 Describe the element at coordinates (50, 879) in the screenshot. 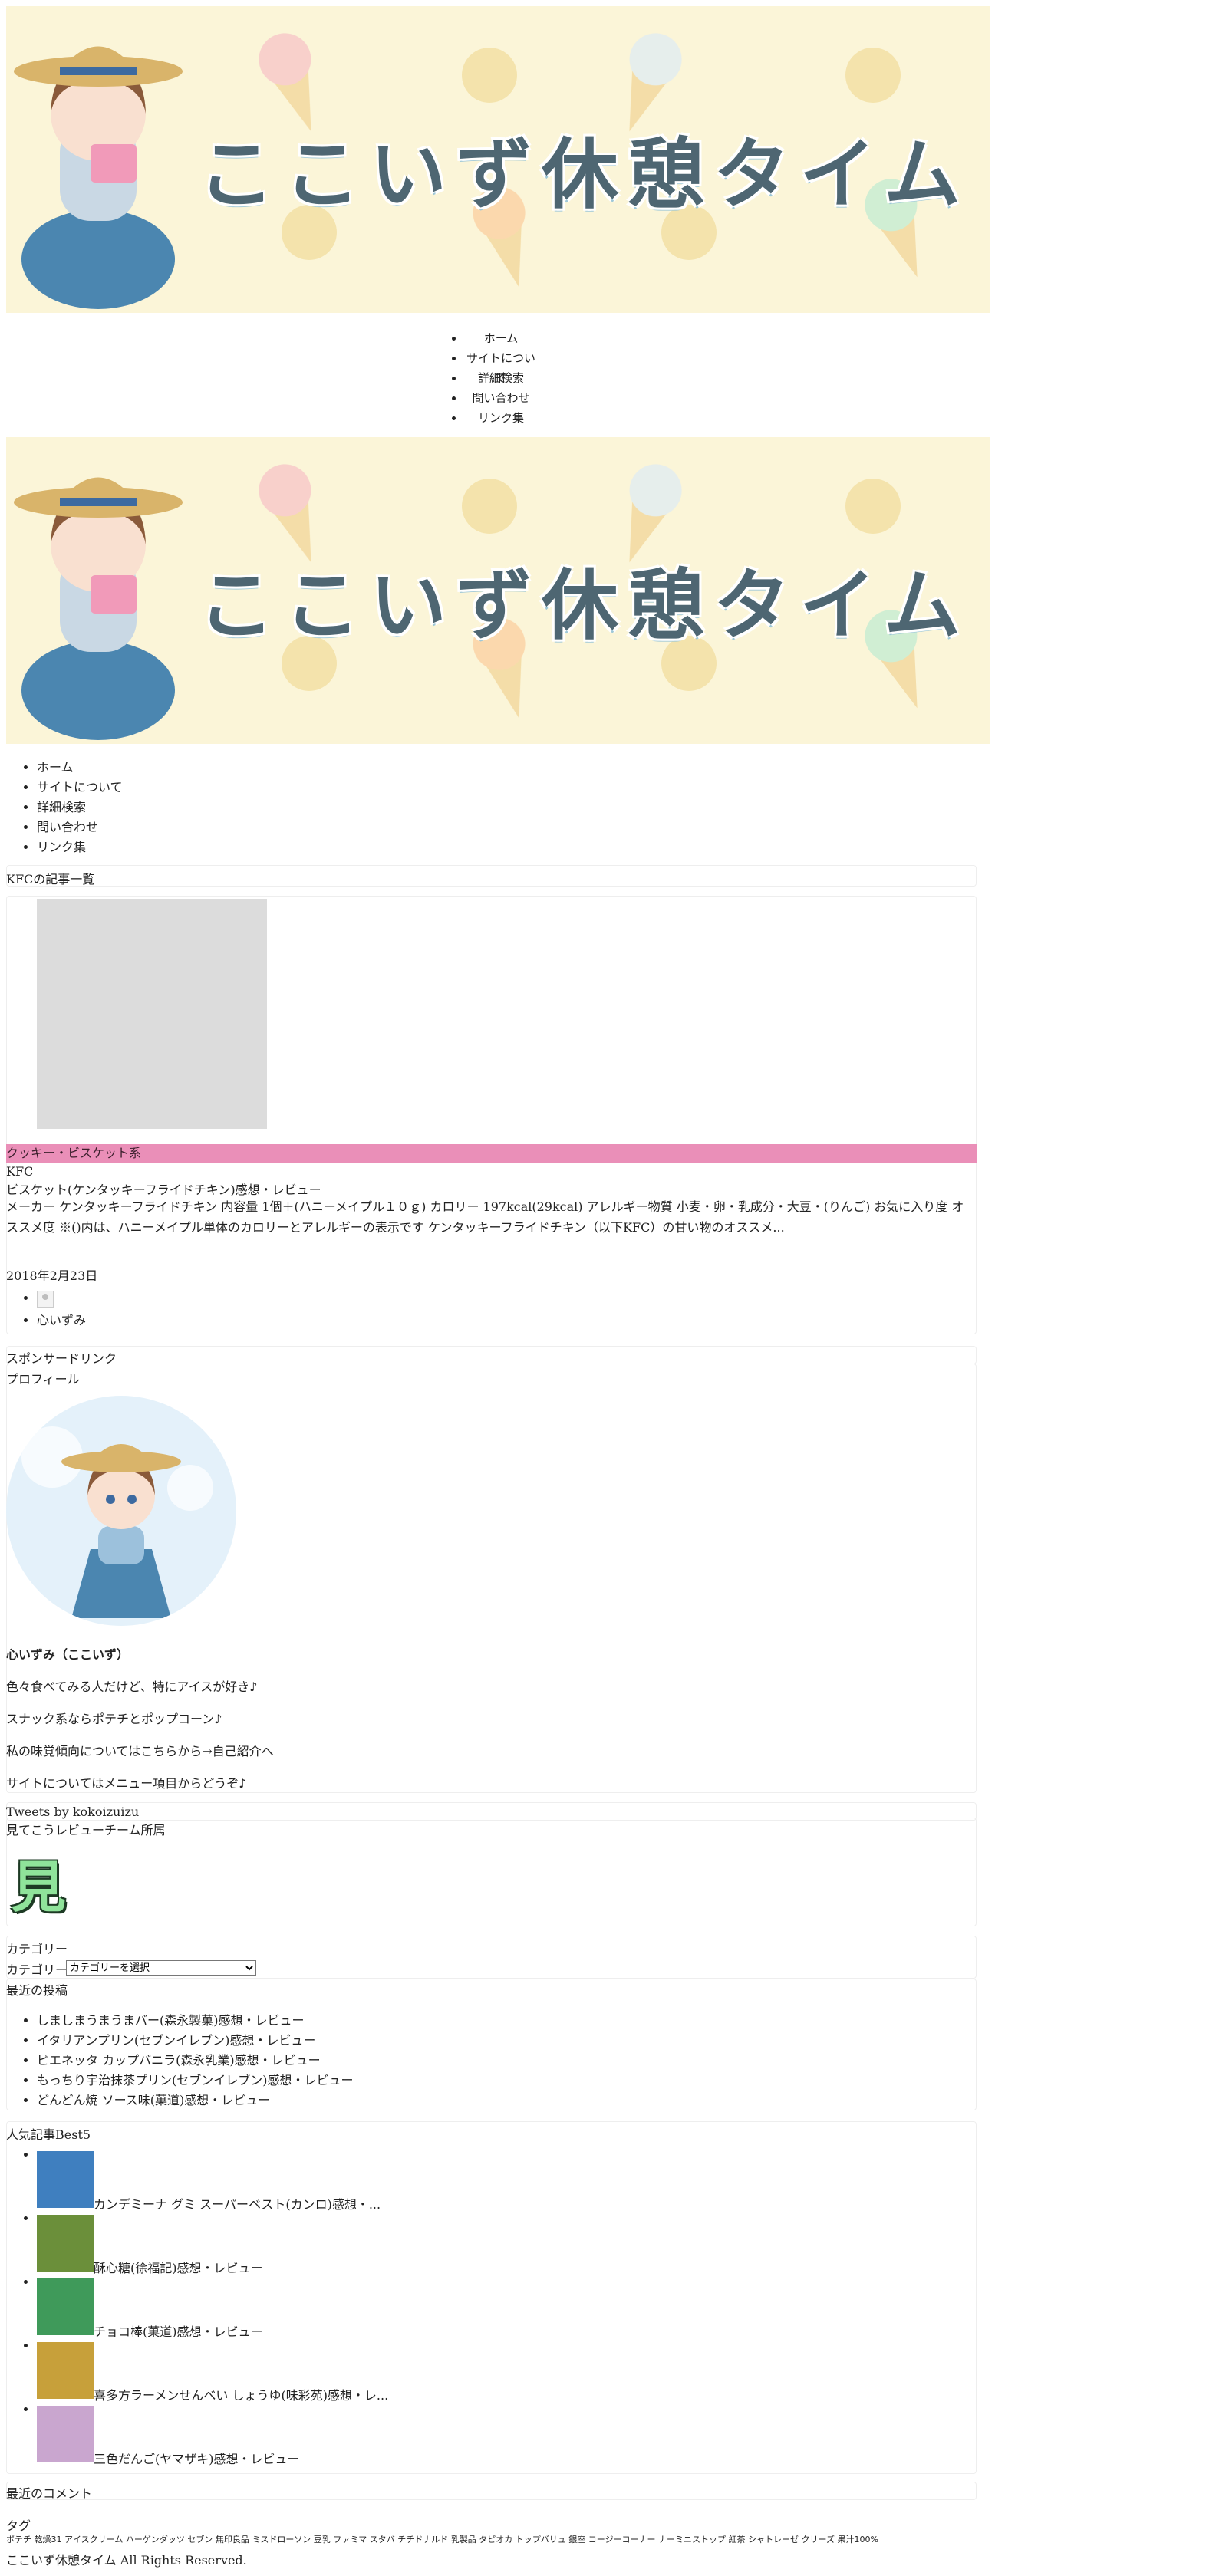

I see `archive-heading: KFCの記事一覧` at that location.